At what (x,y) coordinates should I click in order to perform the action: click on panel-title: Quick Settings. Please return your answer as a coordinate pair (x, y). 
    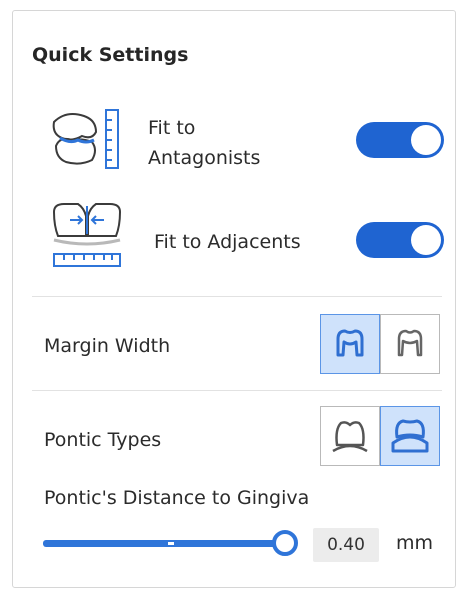
    Looking at the image, I should click on (110, 55).